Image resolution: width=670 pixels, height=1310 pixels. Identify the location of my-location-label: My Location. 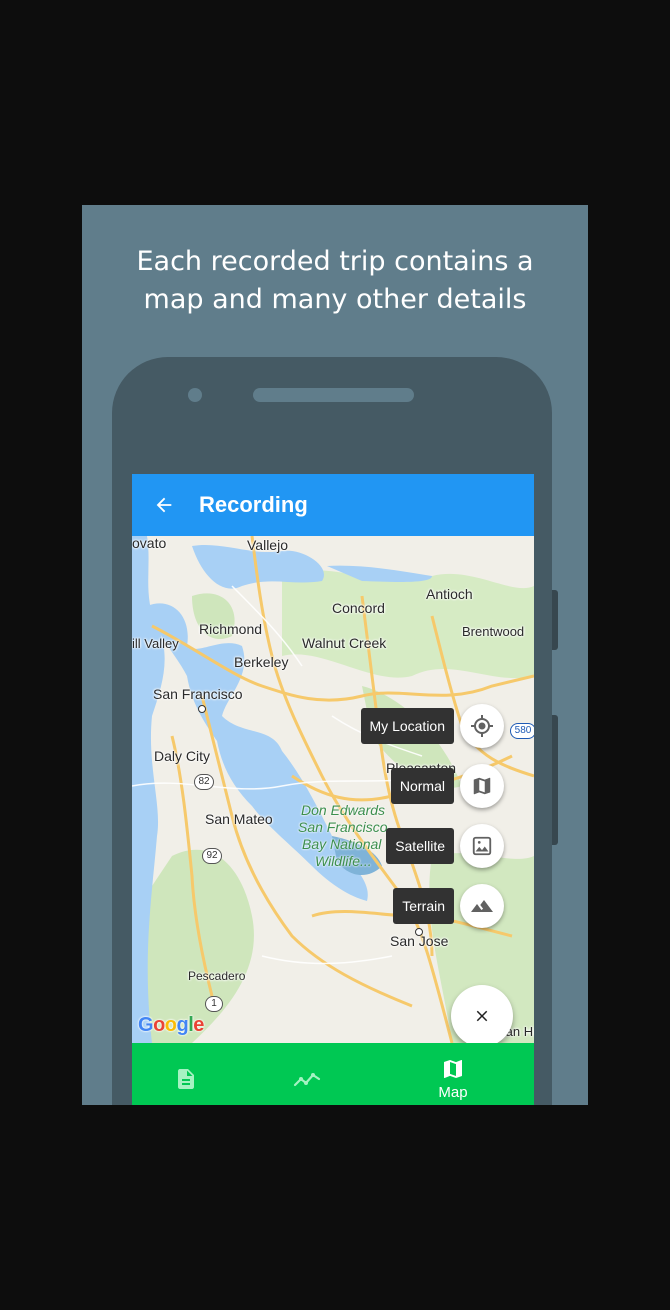
(407, 726).